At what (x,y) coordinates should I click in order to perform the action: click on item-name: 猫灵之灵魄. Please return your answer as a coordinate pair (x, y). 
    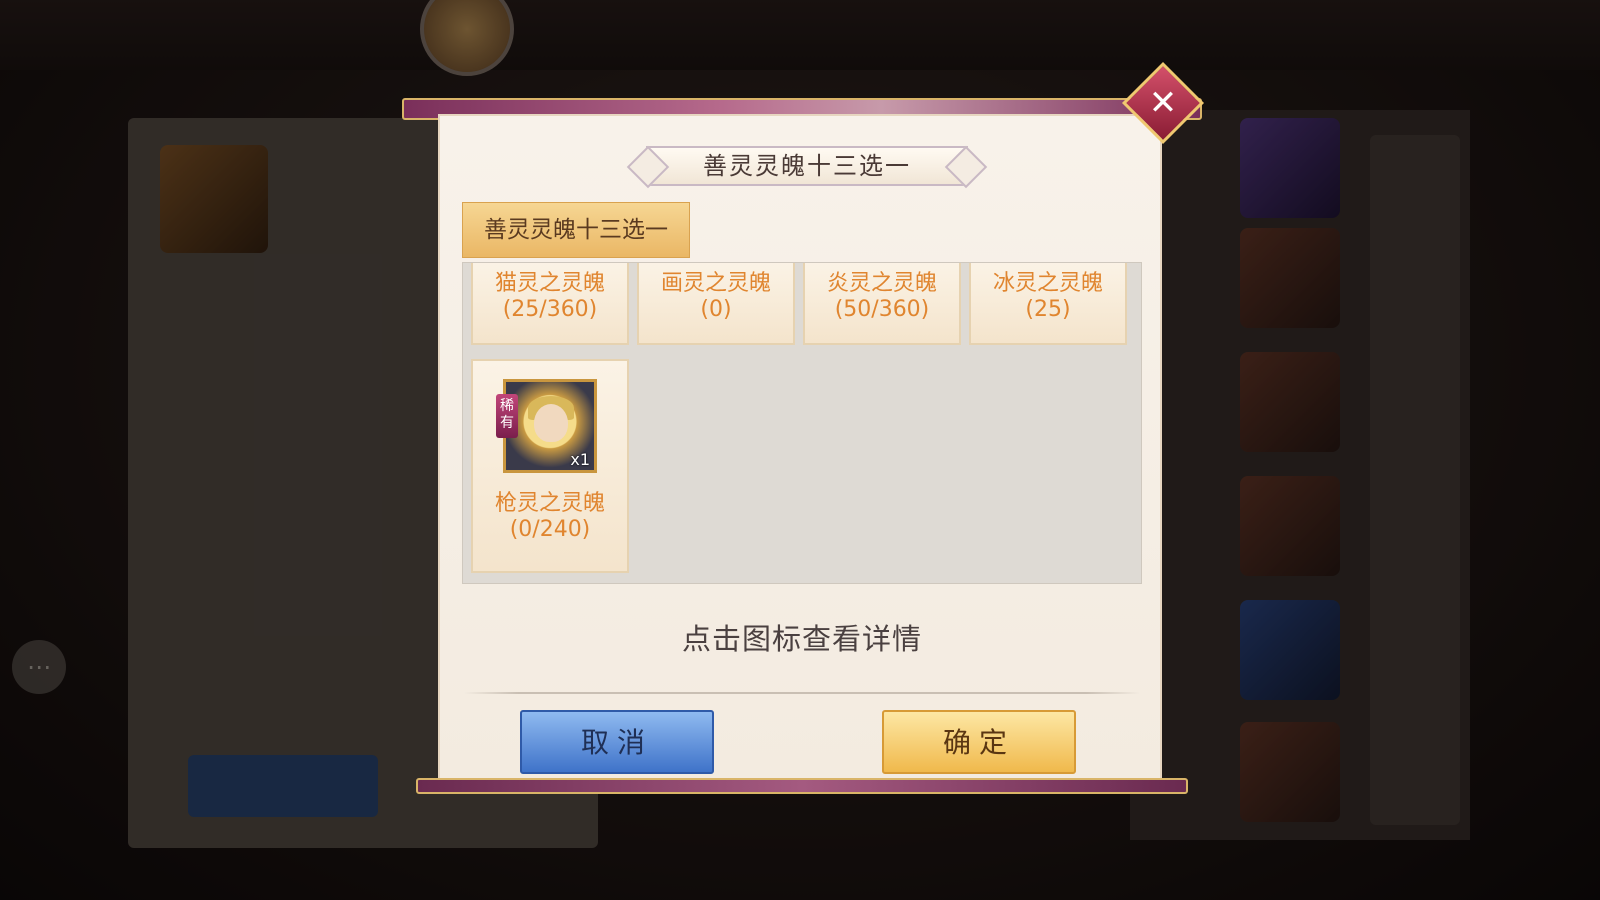
    Looking at the image, I should click on (549, 283).